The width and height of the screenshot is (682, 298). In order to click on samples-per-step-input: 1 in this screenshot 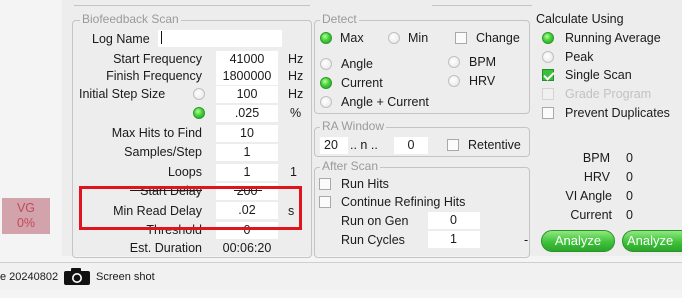, I will do `click(247, 152)`.